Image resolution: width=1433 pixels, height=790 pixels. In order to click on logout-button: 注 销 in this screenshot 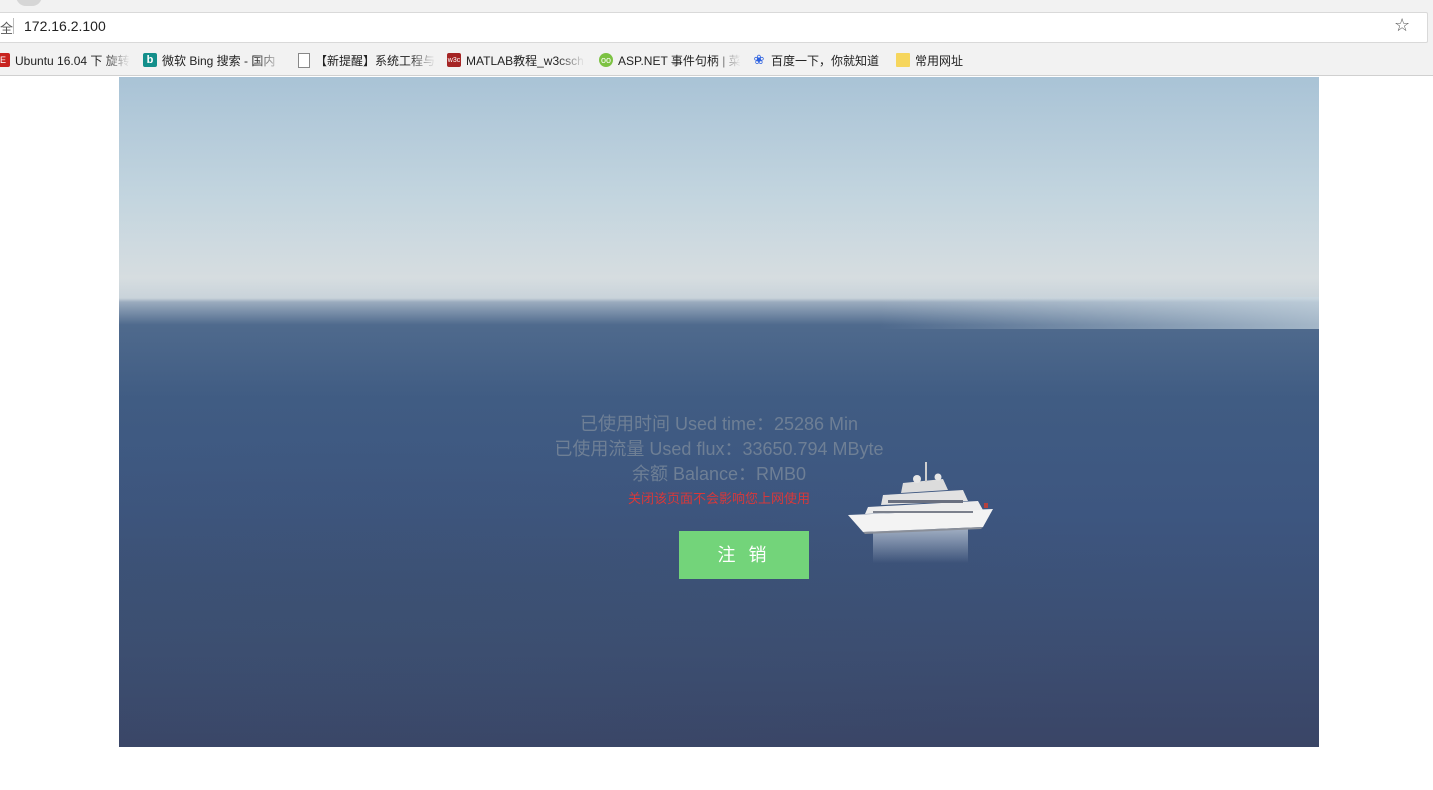, I will do `click(744, 555)`.